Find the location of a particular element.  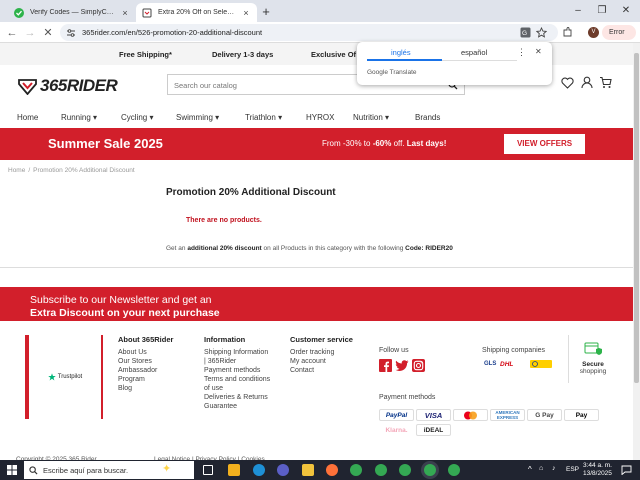

page-scrollbar is located at coordinates (636, 251).